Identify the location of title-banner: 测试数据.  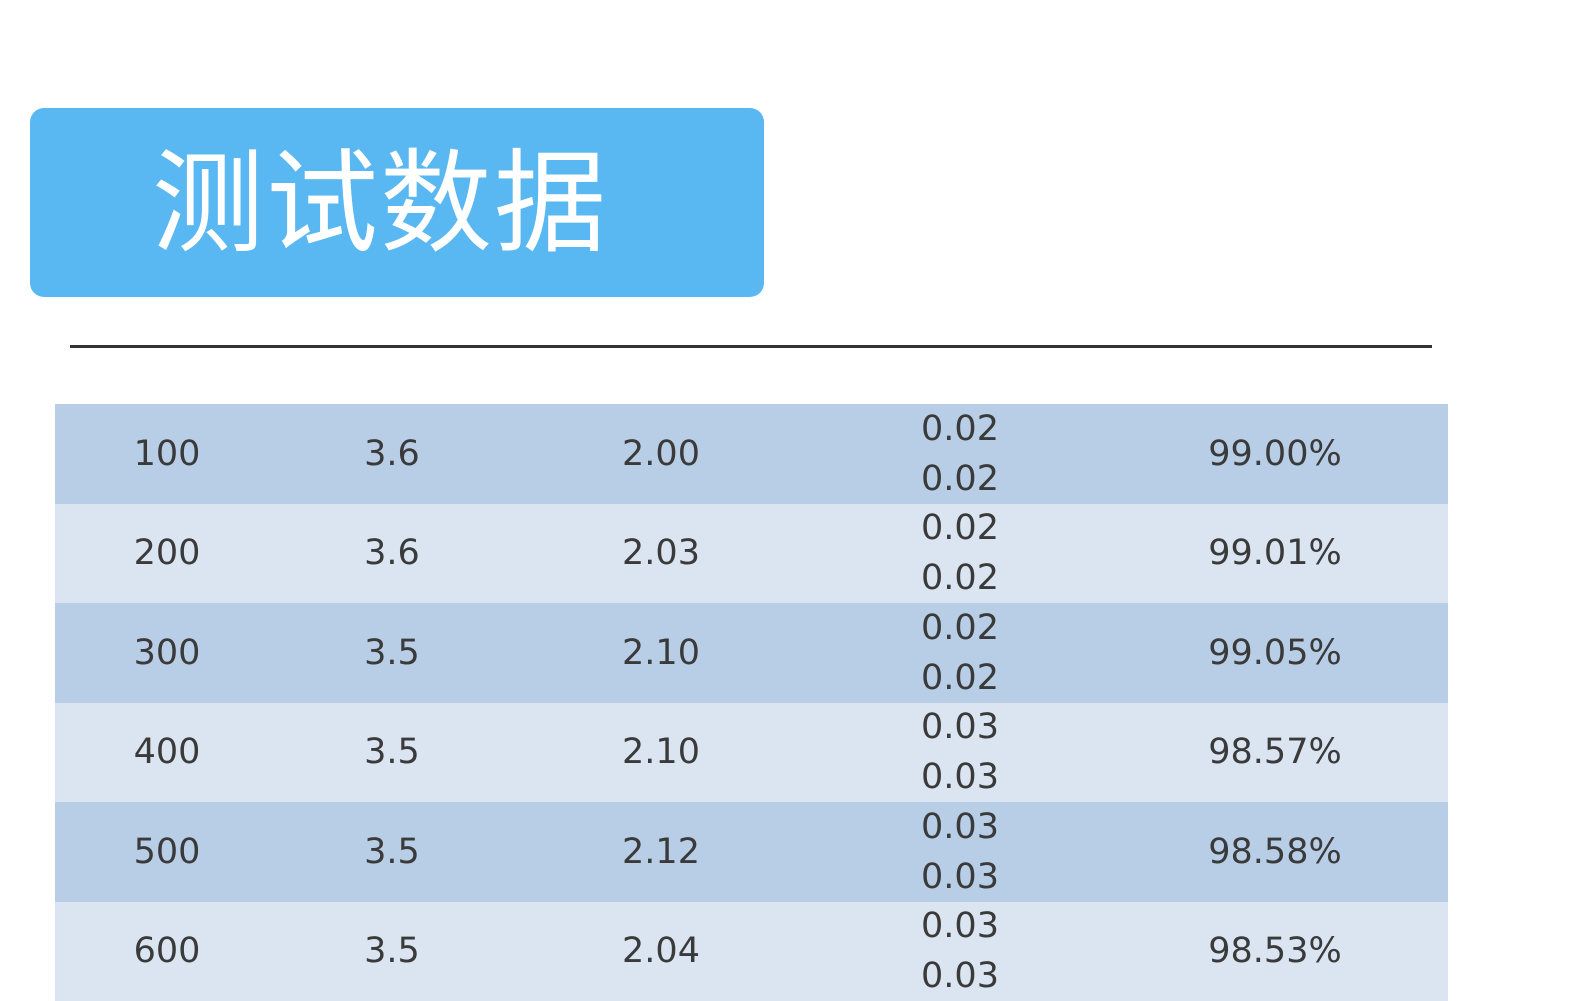
(397, 202).